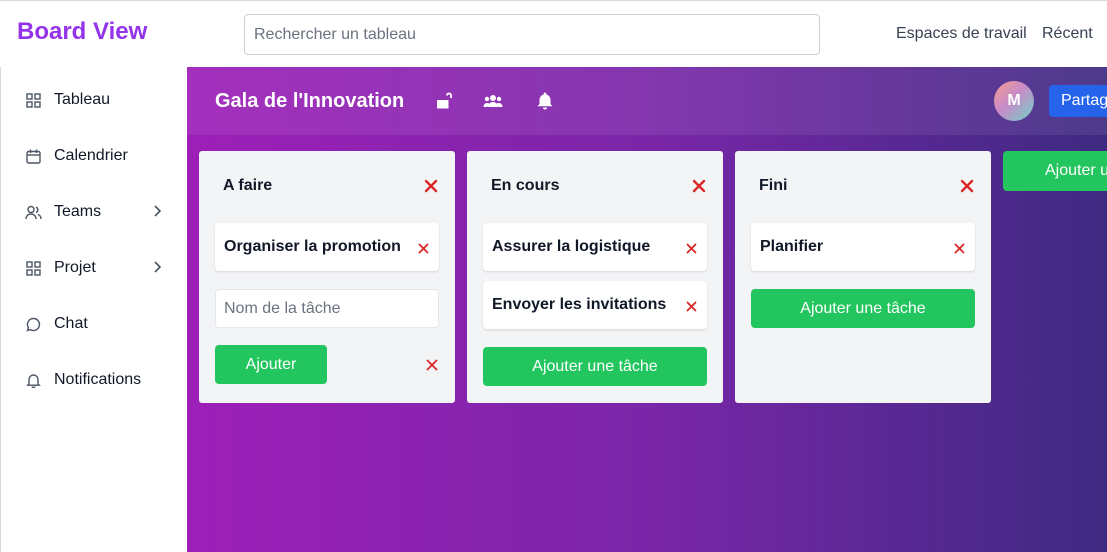 The image size is (1107, 552). What do you see at coordinates (1067, 34) in the screenshot?
I see `nav-recent: Récent` at bounding box center [1067, 34].